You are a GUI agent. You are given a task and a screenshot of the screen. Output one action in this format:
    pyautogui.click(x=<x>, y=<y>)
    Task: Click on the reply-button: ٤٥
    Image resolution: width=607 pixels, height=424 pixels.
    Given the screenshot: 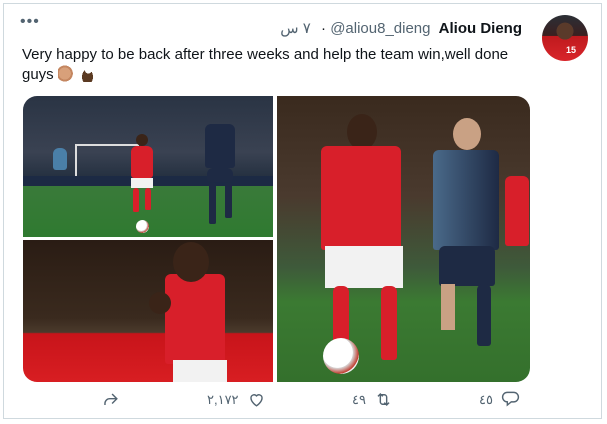 What is the action you would take?
    pyautogui.click(x=499, y=399)
    